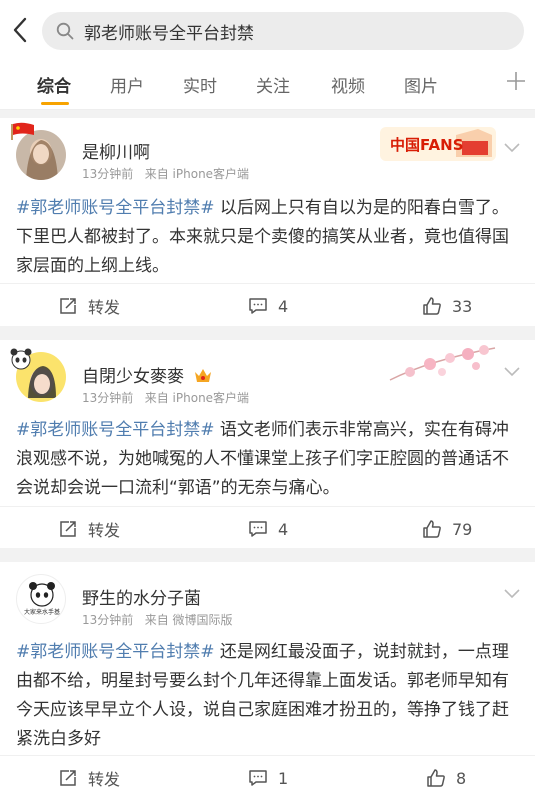 This screenshot has width=535, height=800. What do you see at coordinates (21, 359) in the screenshot?
I see `panda-icon` at bounding box center [21, 359].